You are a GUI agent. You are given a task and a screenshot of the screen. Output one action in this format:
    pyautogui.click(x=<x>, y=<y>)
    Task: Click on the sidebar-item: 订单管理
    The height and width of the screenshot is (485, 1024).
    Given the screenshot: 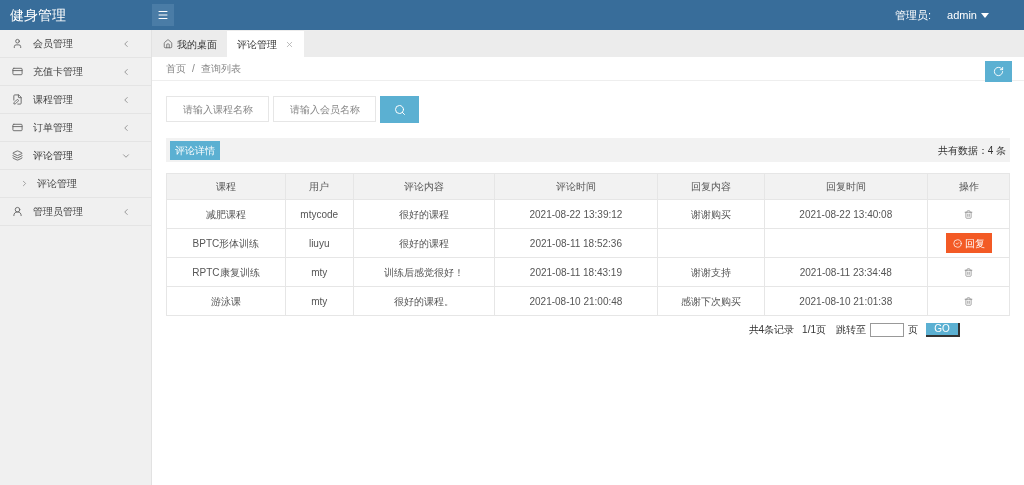 What is the action you would take?
    pyautogui.click(x=75, y=128)
    